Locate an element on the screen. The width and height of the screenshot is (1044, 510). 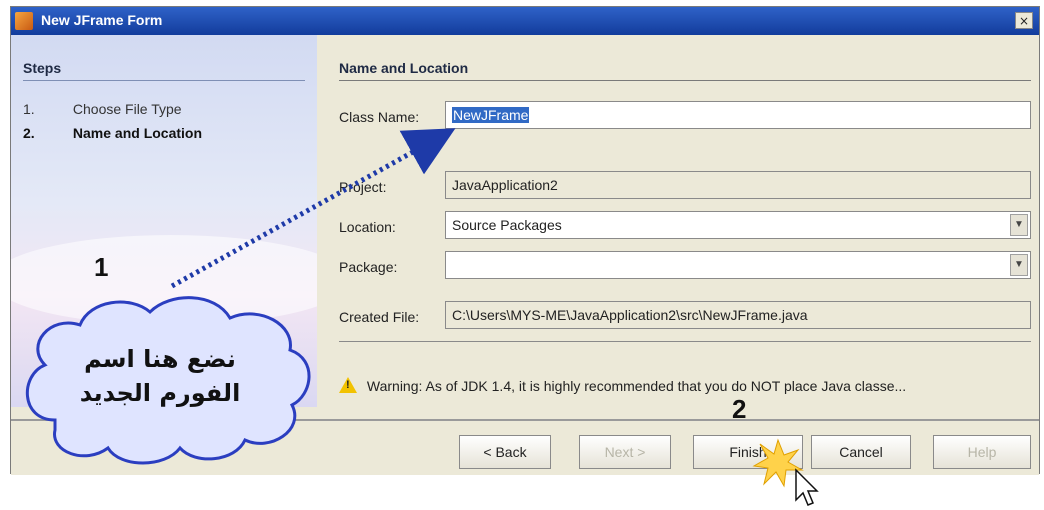
step-label: Name and Location is located at coordinates (137, 133).